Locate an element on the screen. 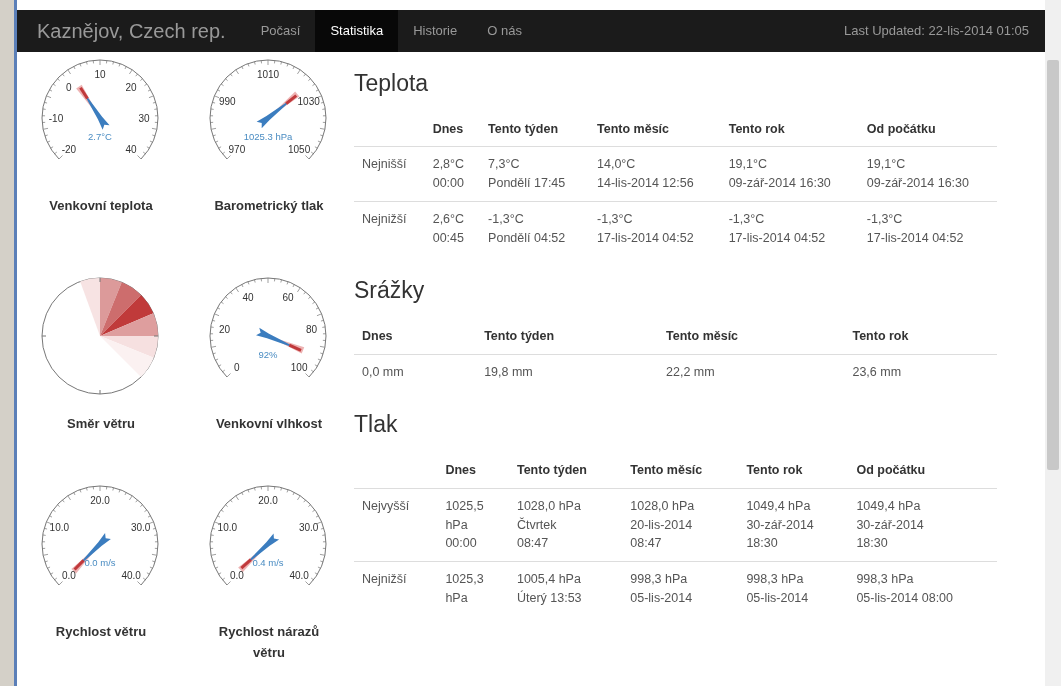  gauge-tick-label: 970 is located at coordinates (237, 150).